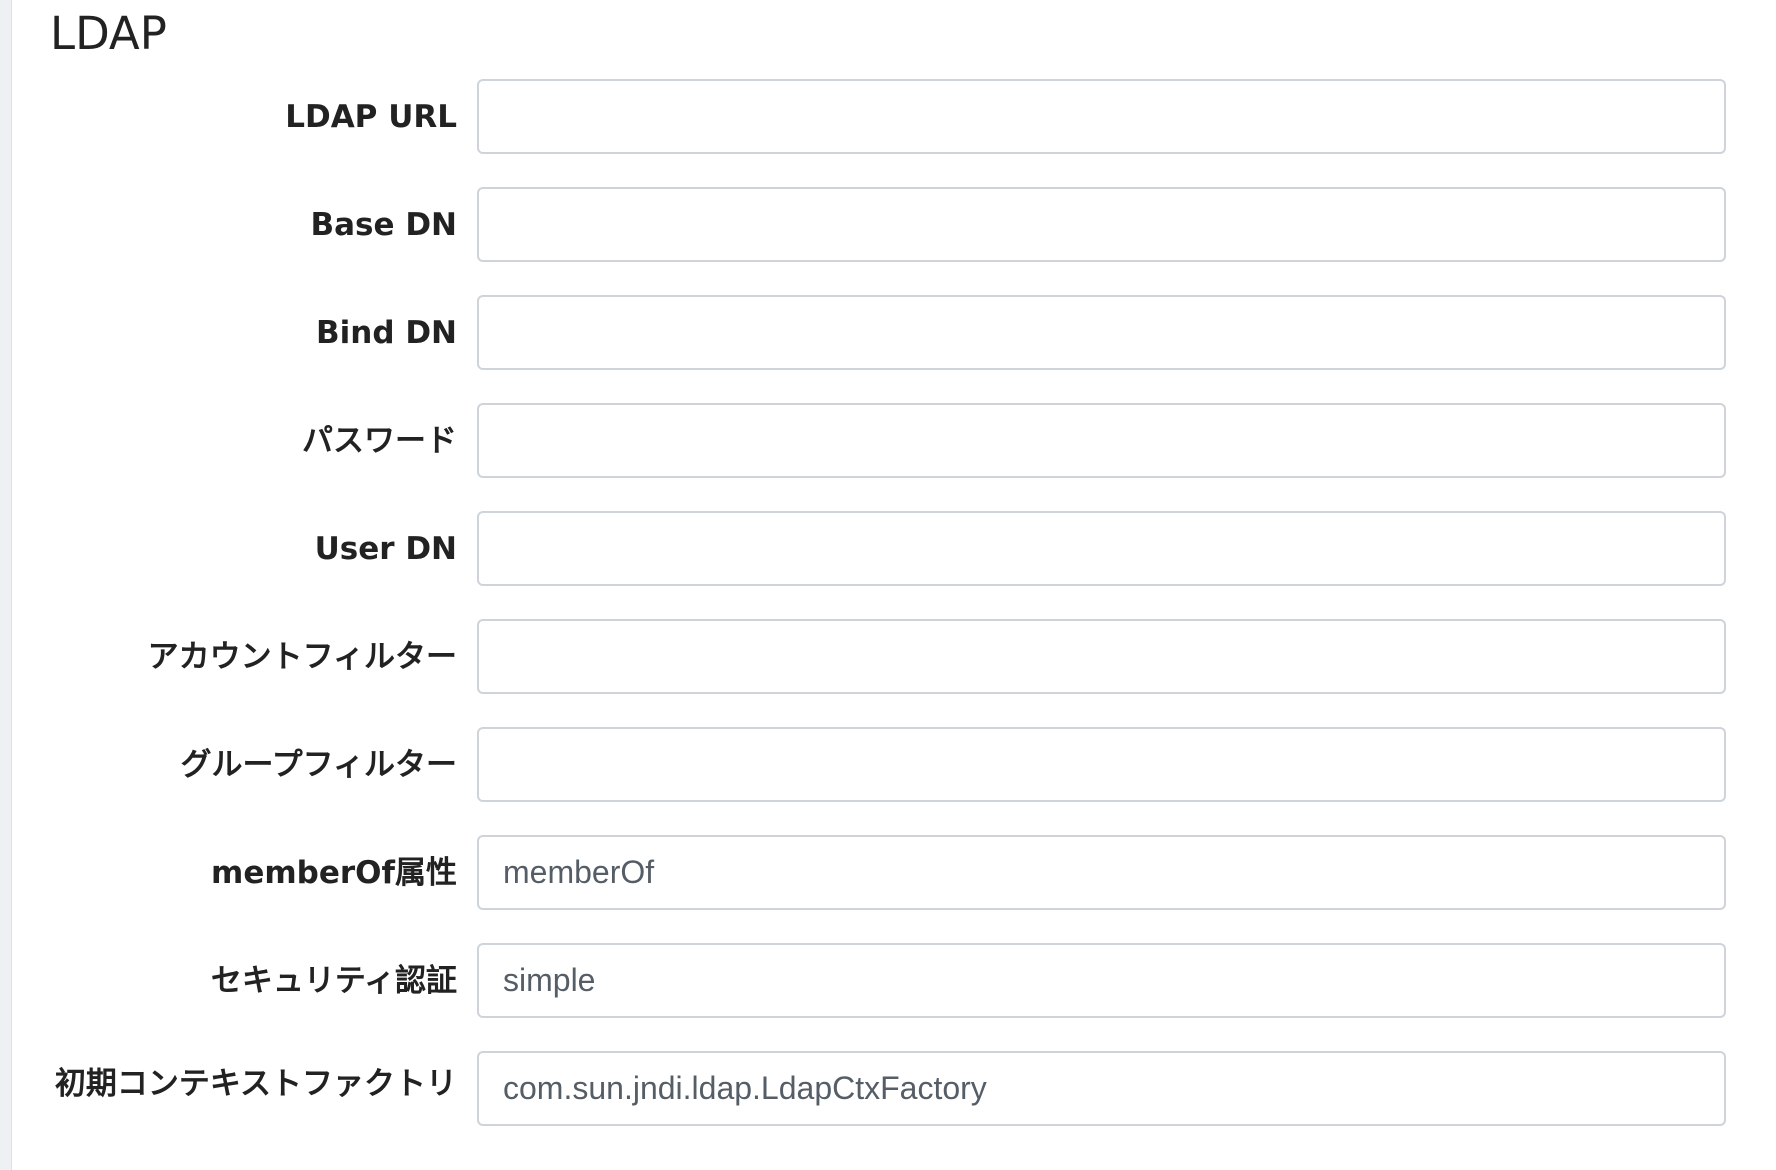 This screenshot has width=1776, height=1170. Describe the element at coordinates (385, 548) in the screenshot. I see `user-dn-label: User DN` at that location.